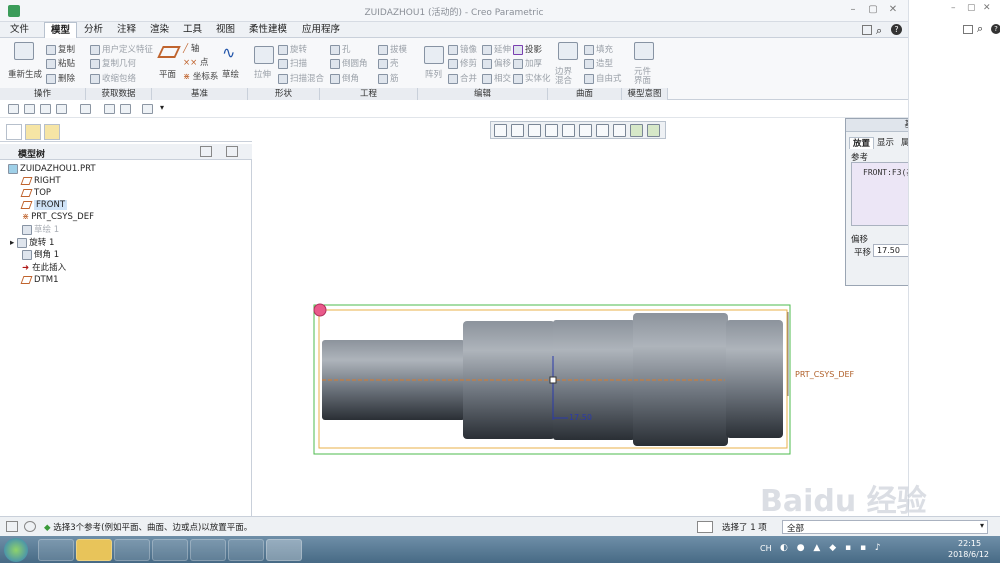 Image resolution: width=1000 pixels, height=563 pixels. What do you see at coordinates (30, 526) in the screenshot?
I see `status-nav-icon` at bounding box center [30, 526].